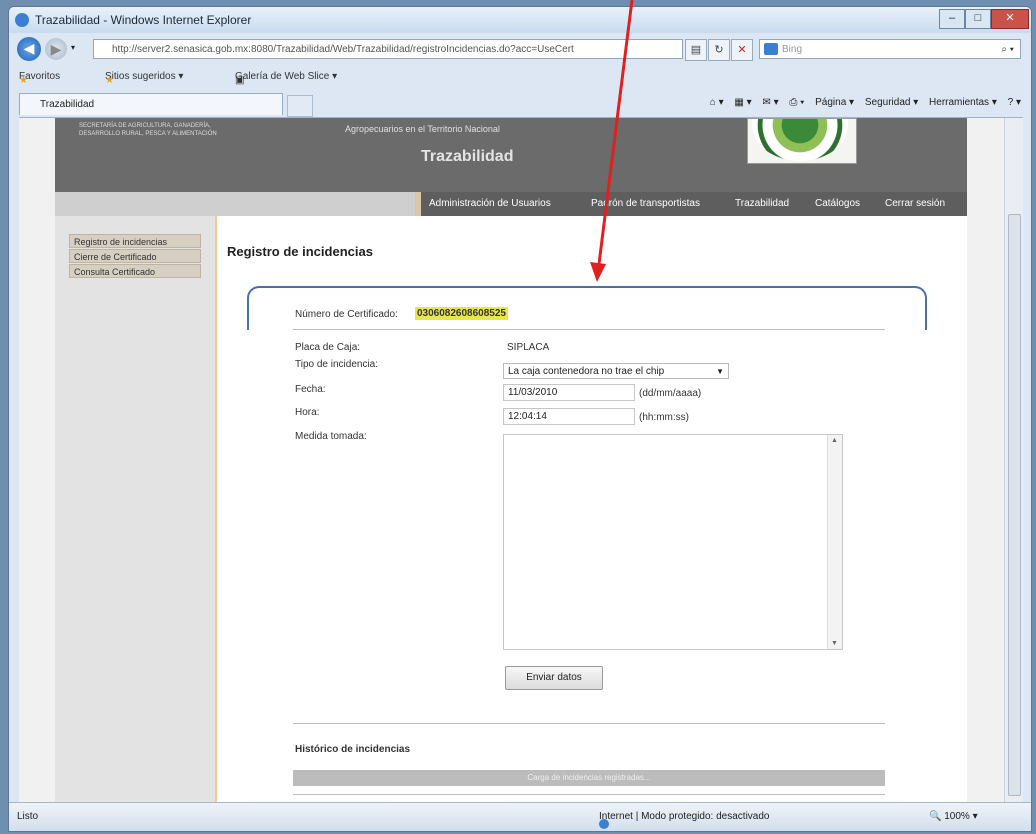 This screenshot has width=1036, height=834. Describe the element at coordinates (837, 203) in the screenshot. I see `nav-catalogos: Catálogos` at that location.